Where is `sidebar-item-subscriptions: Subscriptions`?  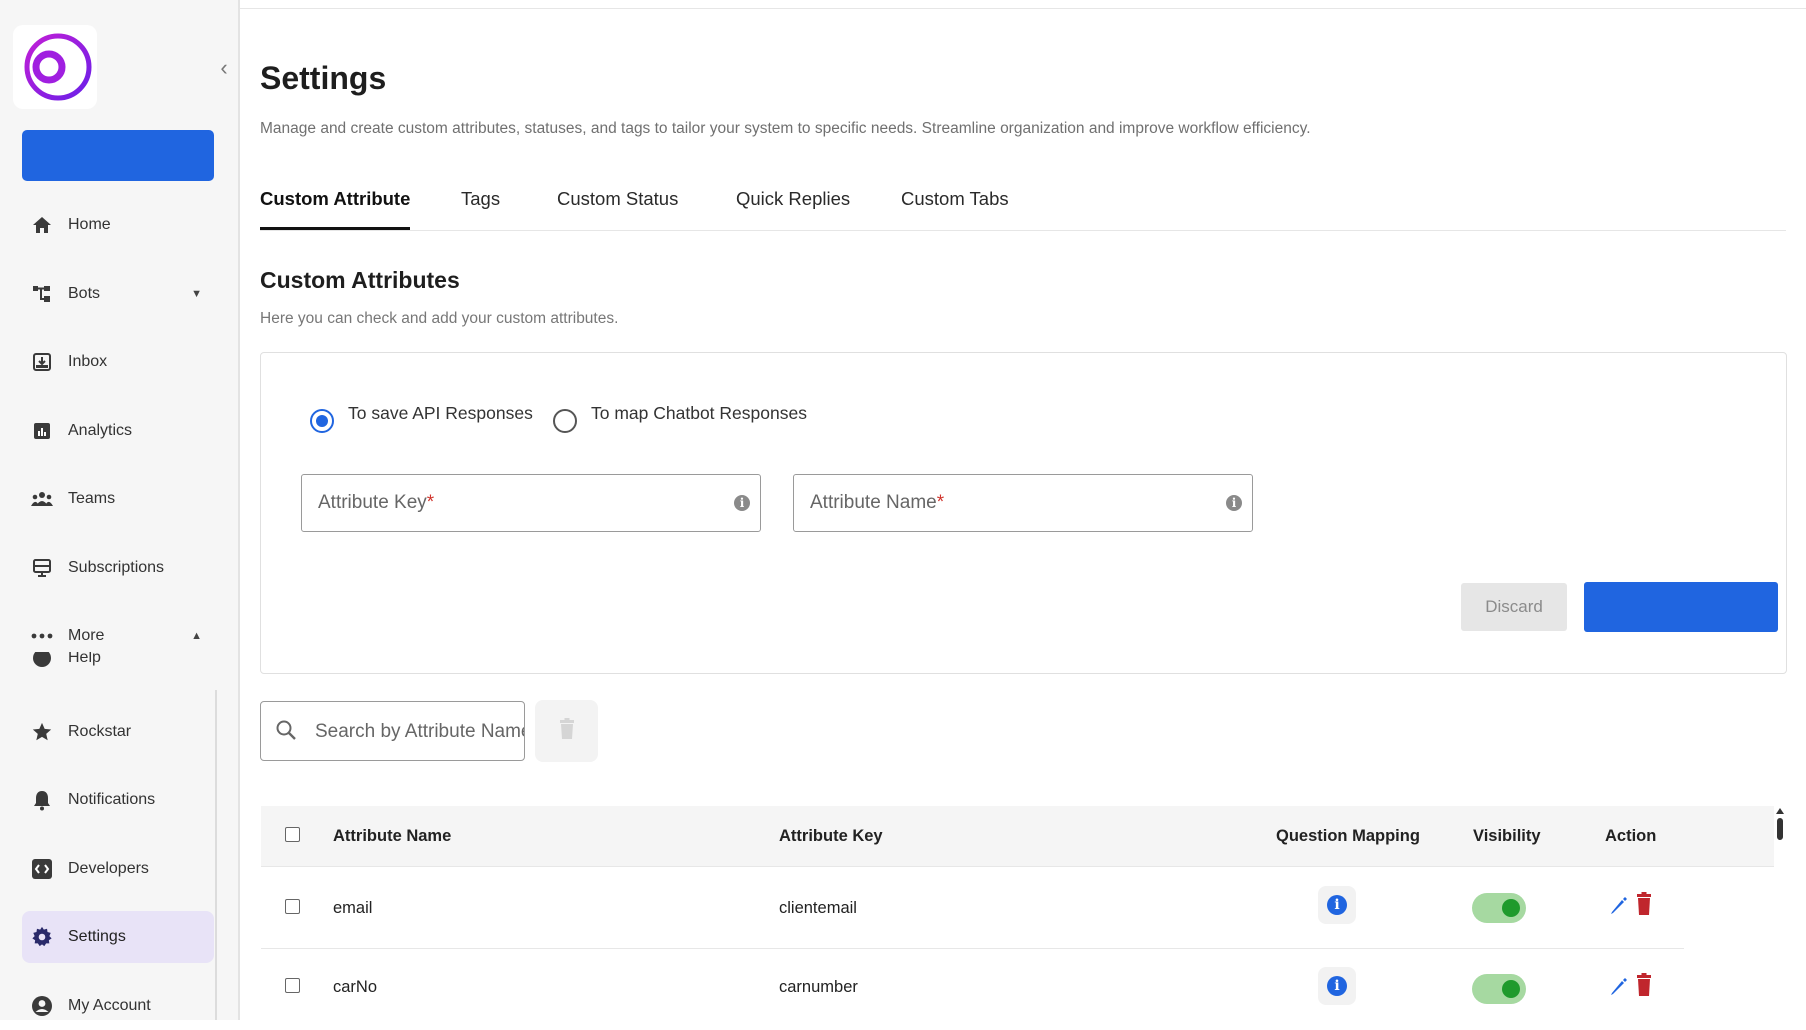 sidebar-item-subscriptions: Subscriptions is located at coordinates (118, 568).